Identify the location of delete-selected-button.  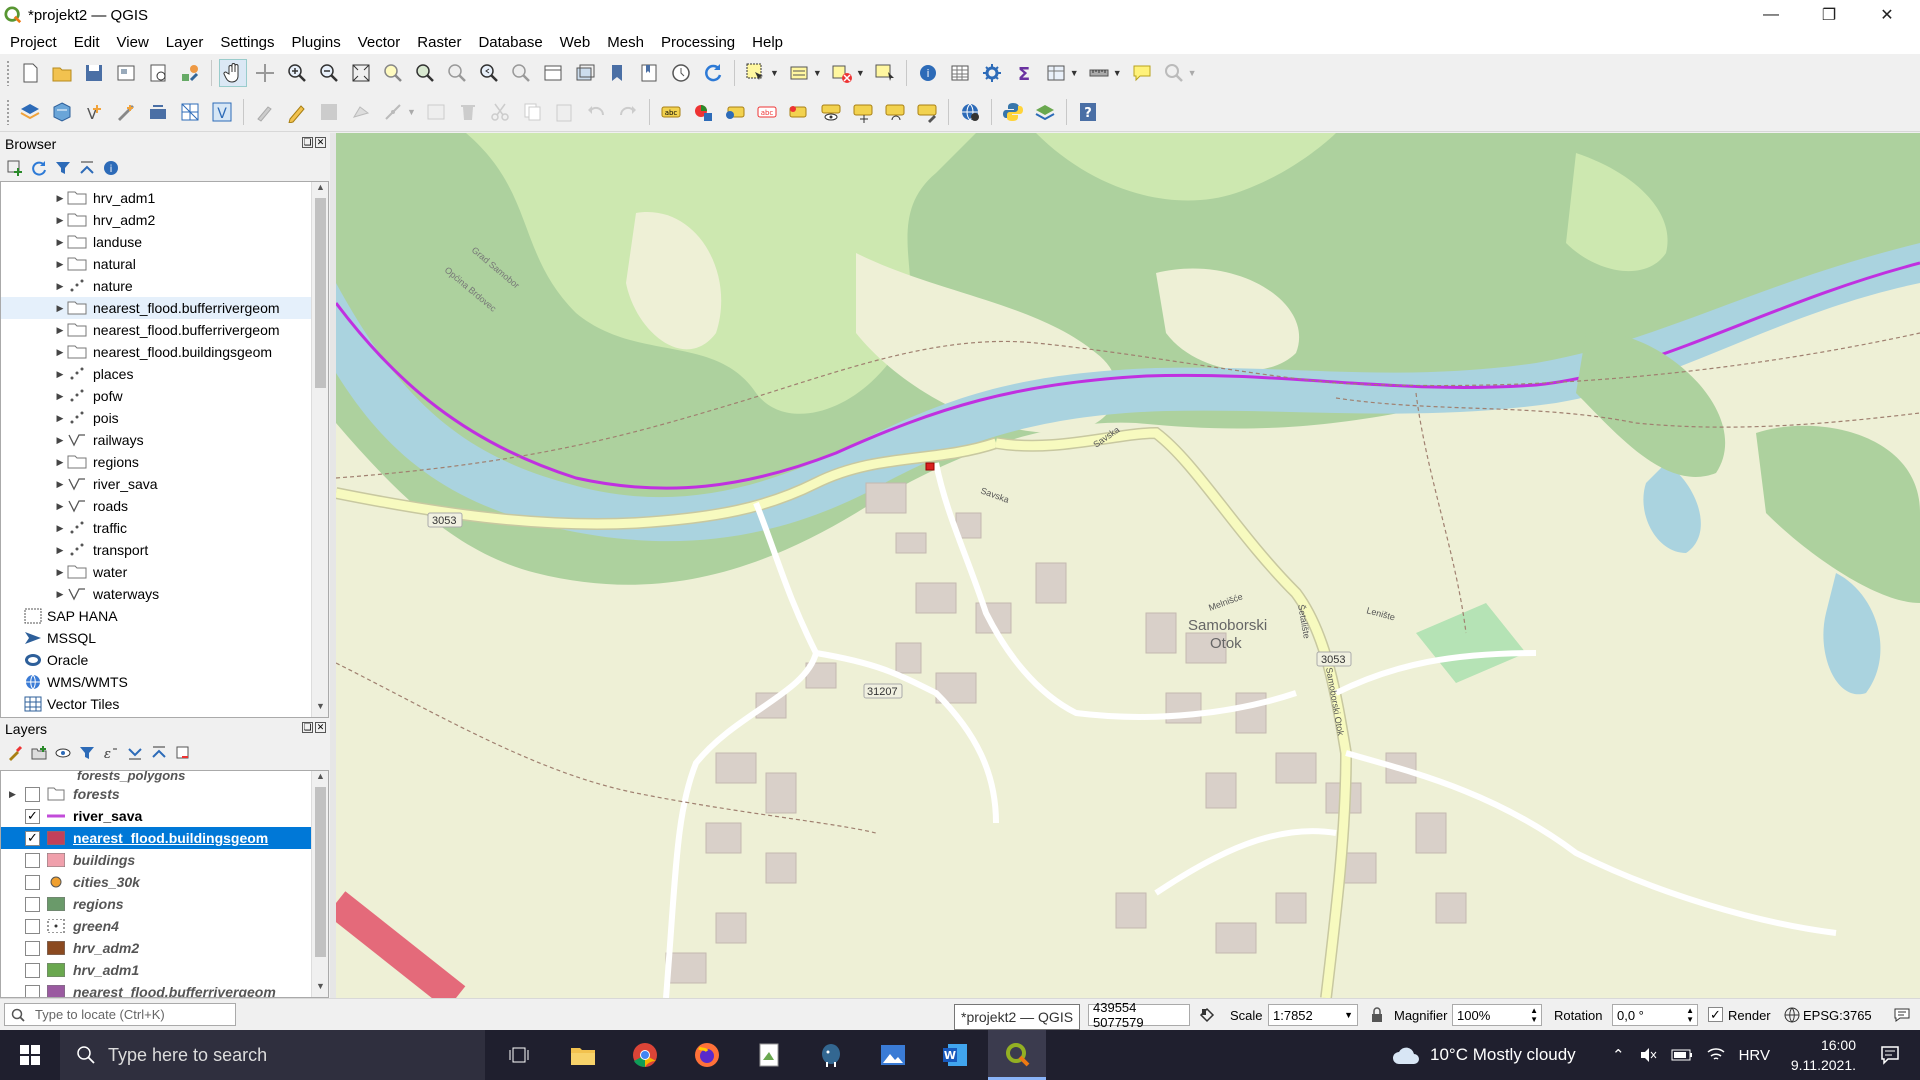
(468, 112).